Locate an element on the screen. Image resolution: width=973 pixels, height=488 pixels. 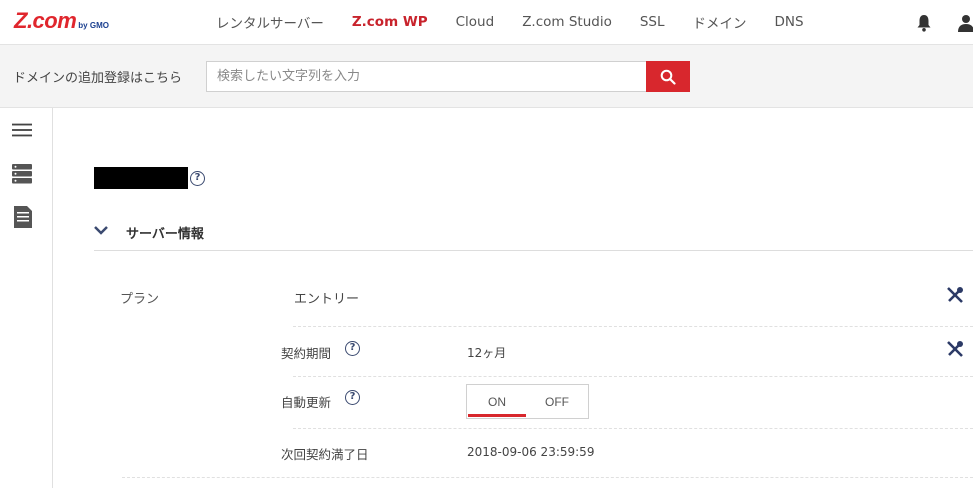
auto-renew-toggle: ON OFF is located at coordinates (527, 401).